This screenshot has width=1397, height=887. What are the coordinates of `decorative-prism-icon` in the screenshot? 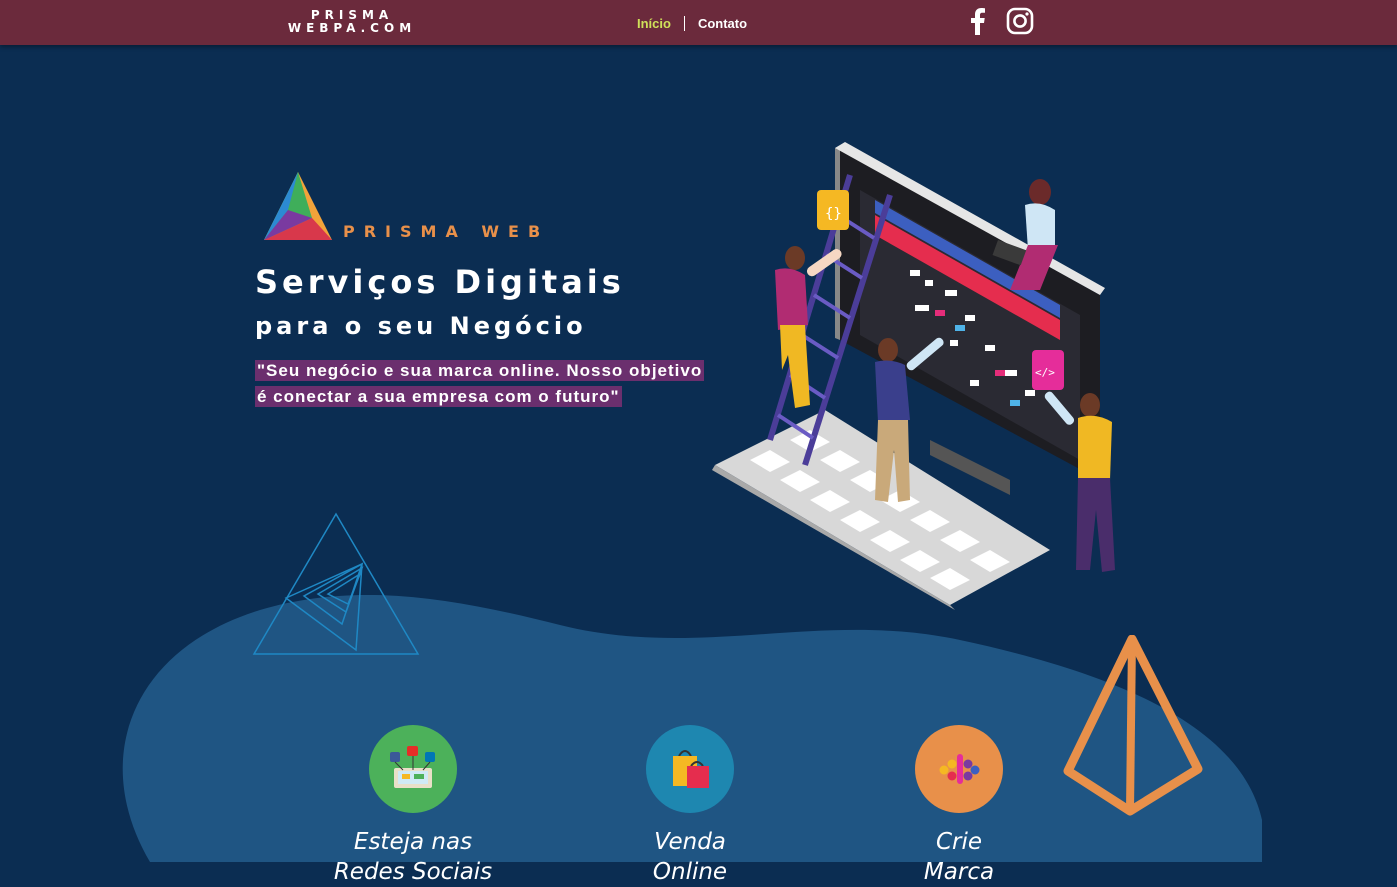 It's located at (1133, 725).